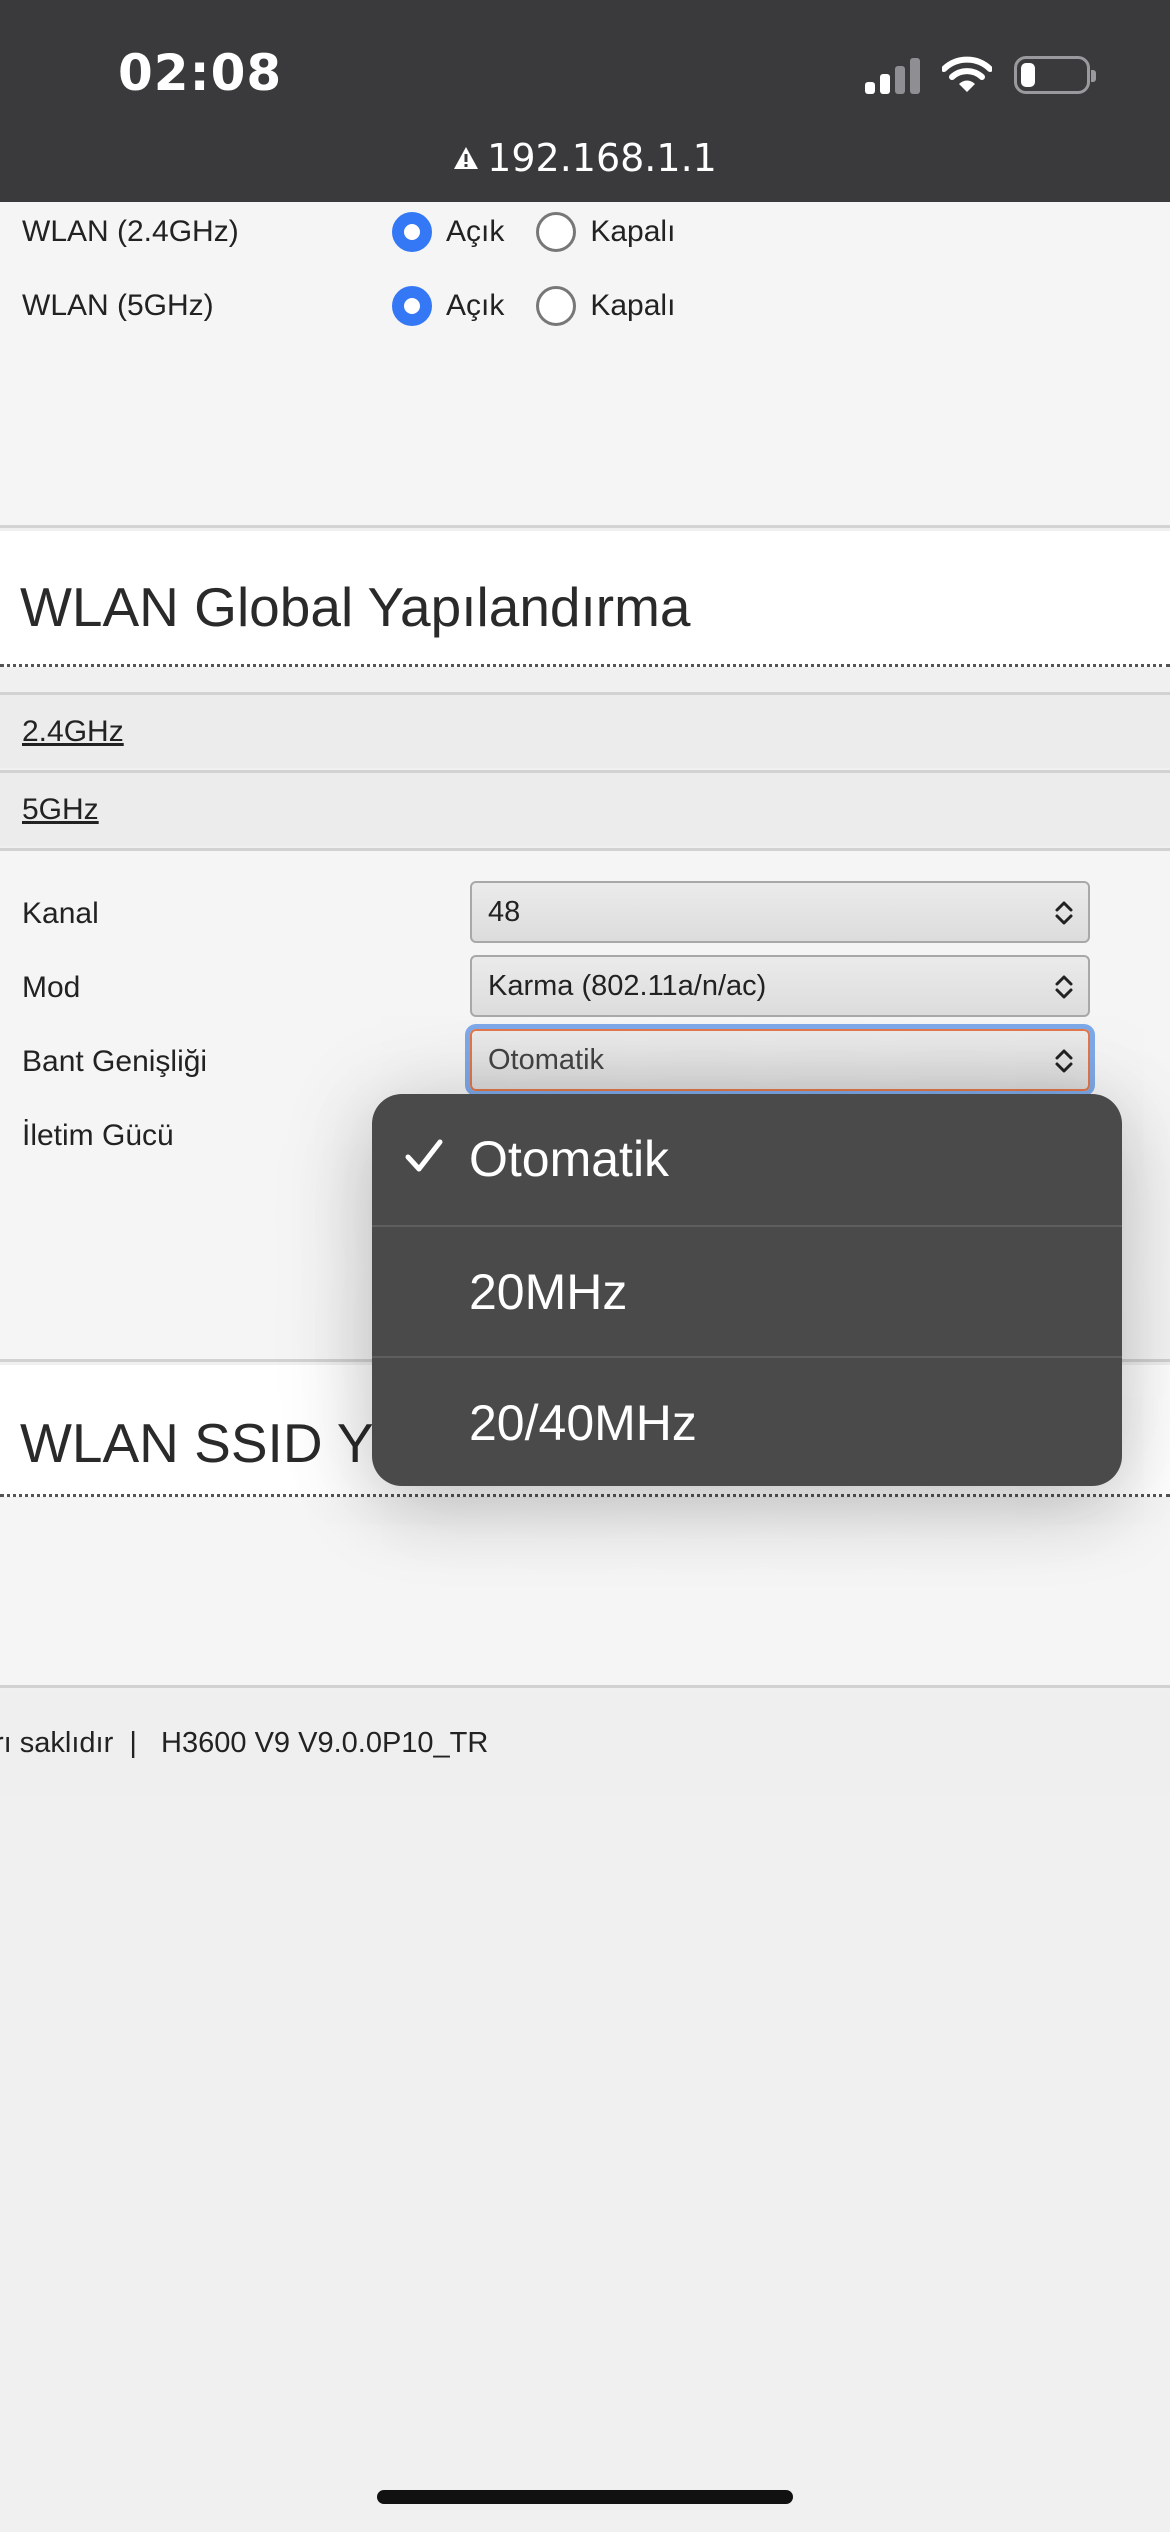 The width and height of the screenshot is (1170, 2532). What do you see at coordinates (197, 1443) in the screenshot?
I see `ssid-section-title: WLAN SSID Y` at bounding box center [197, 1443].